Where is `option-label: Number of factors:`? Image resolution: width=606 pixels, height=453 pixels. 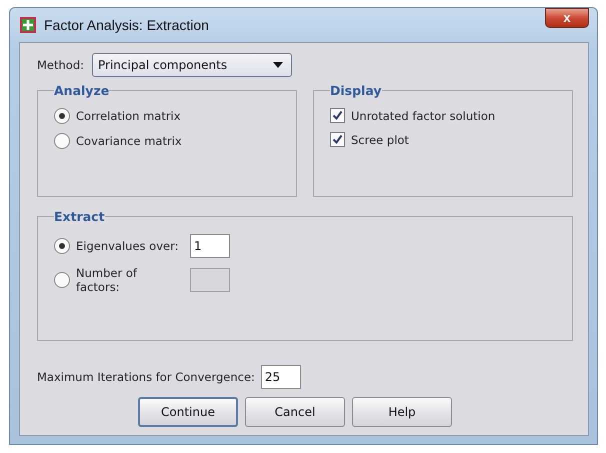 option-label: Number of factors: is located at coordinates (107, 280).